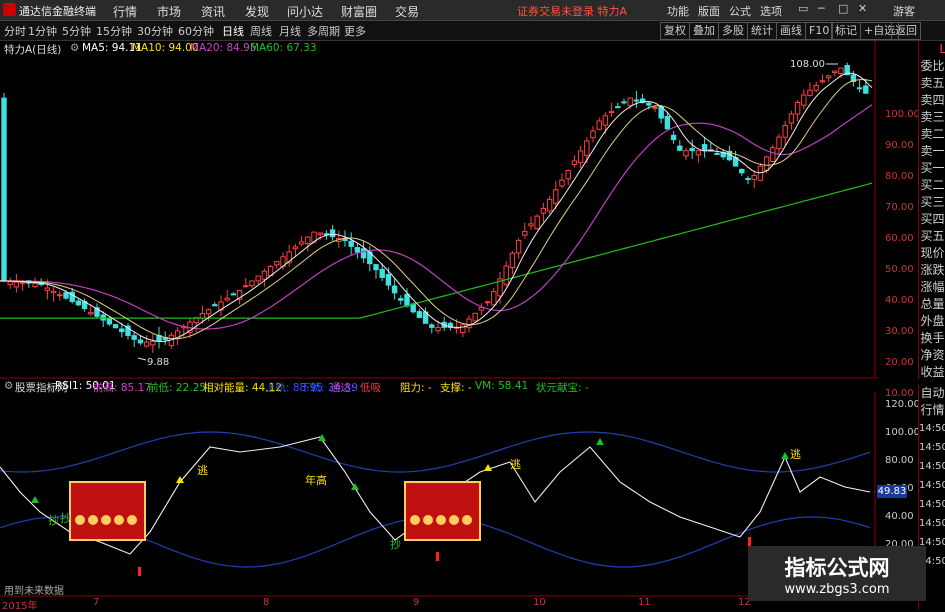  I want to click on quote-field-label: 买三, so click(932, 202).